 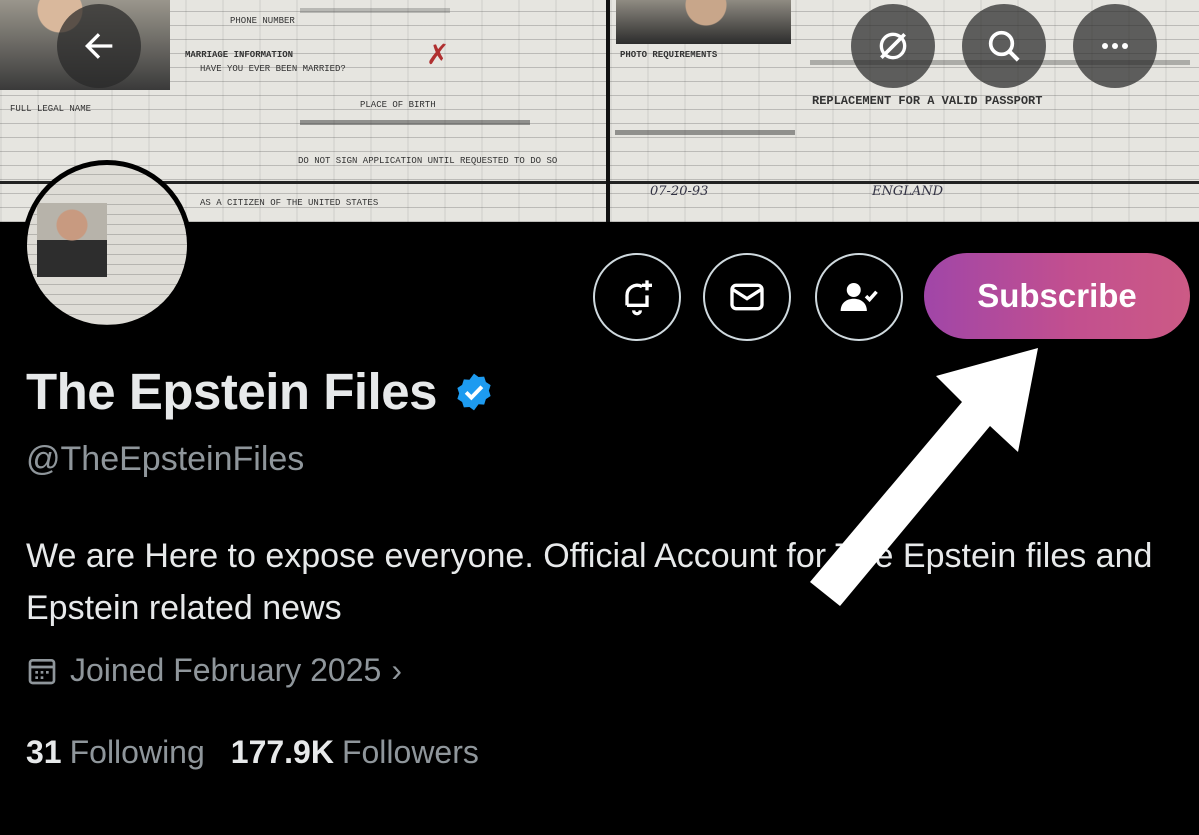 What do you see at coordinates (924, 477) in the screenshot?
I see `annotation-arrow-icon` at bounding box center [924, 477].